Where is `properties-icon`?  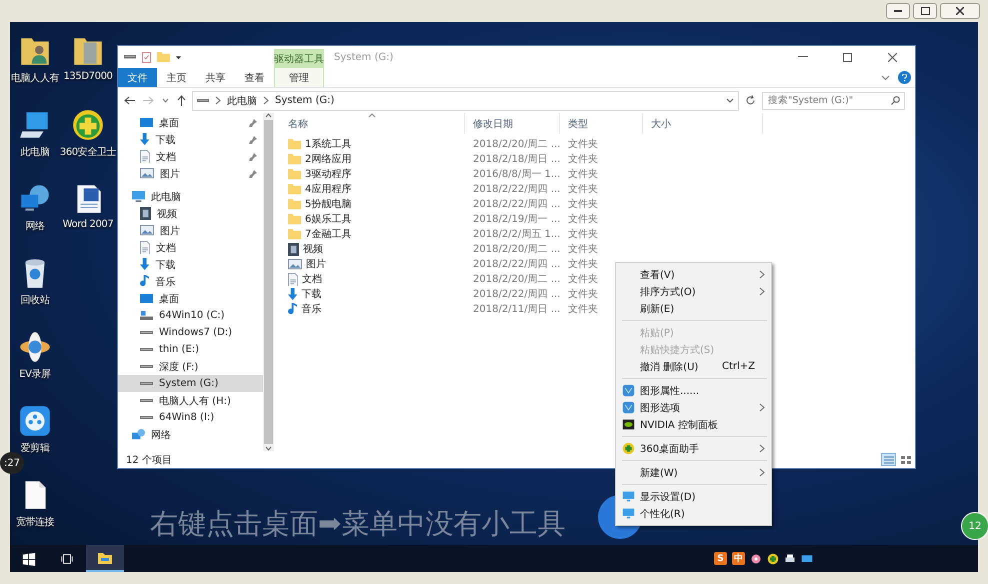
properties-icon is located at coordinates (146, 57).